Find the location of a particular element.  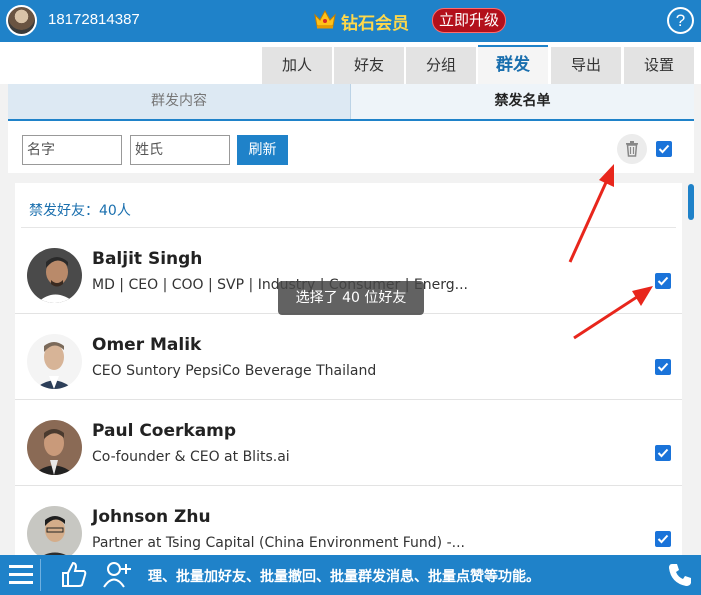

refresh-button: 刷新 is located at coordinates (262, 150).